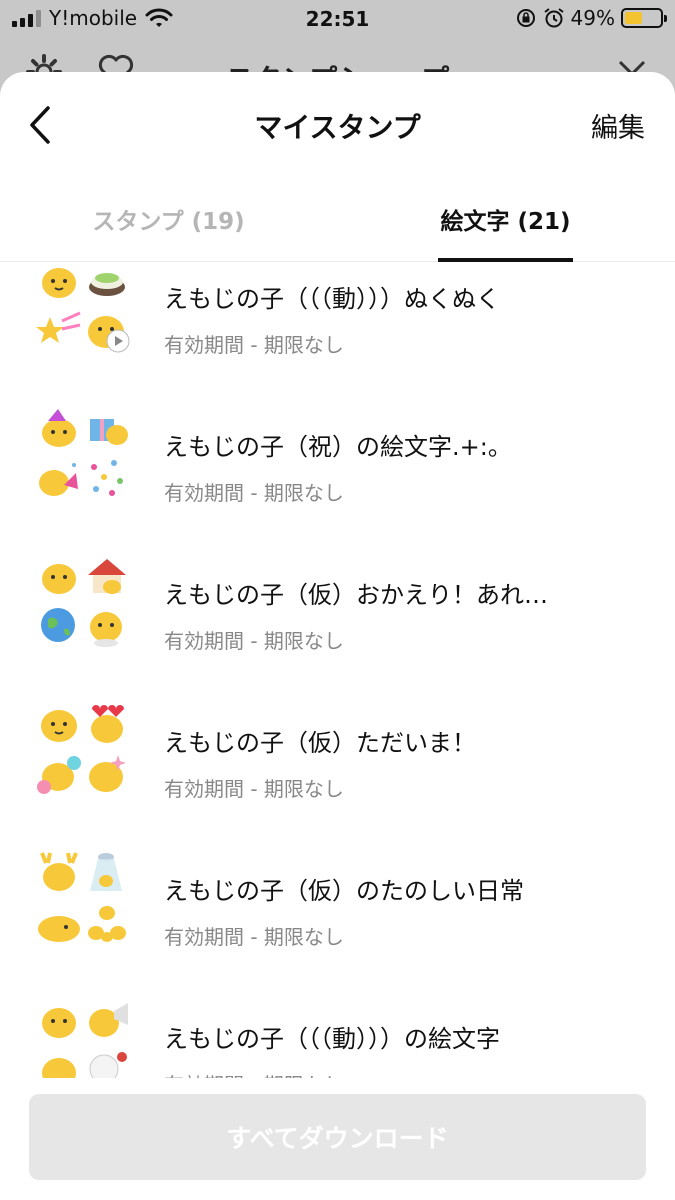 Image resolution: width=675 pixels, height=1200 pixels. I want to click on bottom-bar: すべてダウンロード, so click(337, 1139).